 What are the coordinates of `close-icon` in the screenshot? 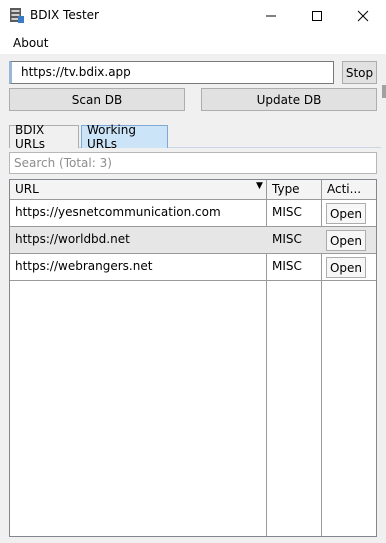 It's located at (363, 16).